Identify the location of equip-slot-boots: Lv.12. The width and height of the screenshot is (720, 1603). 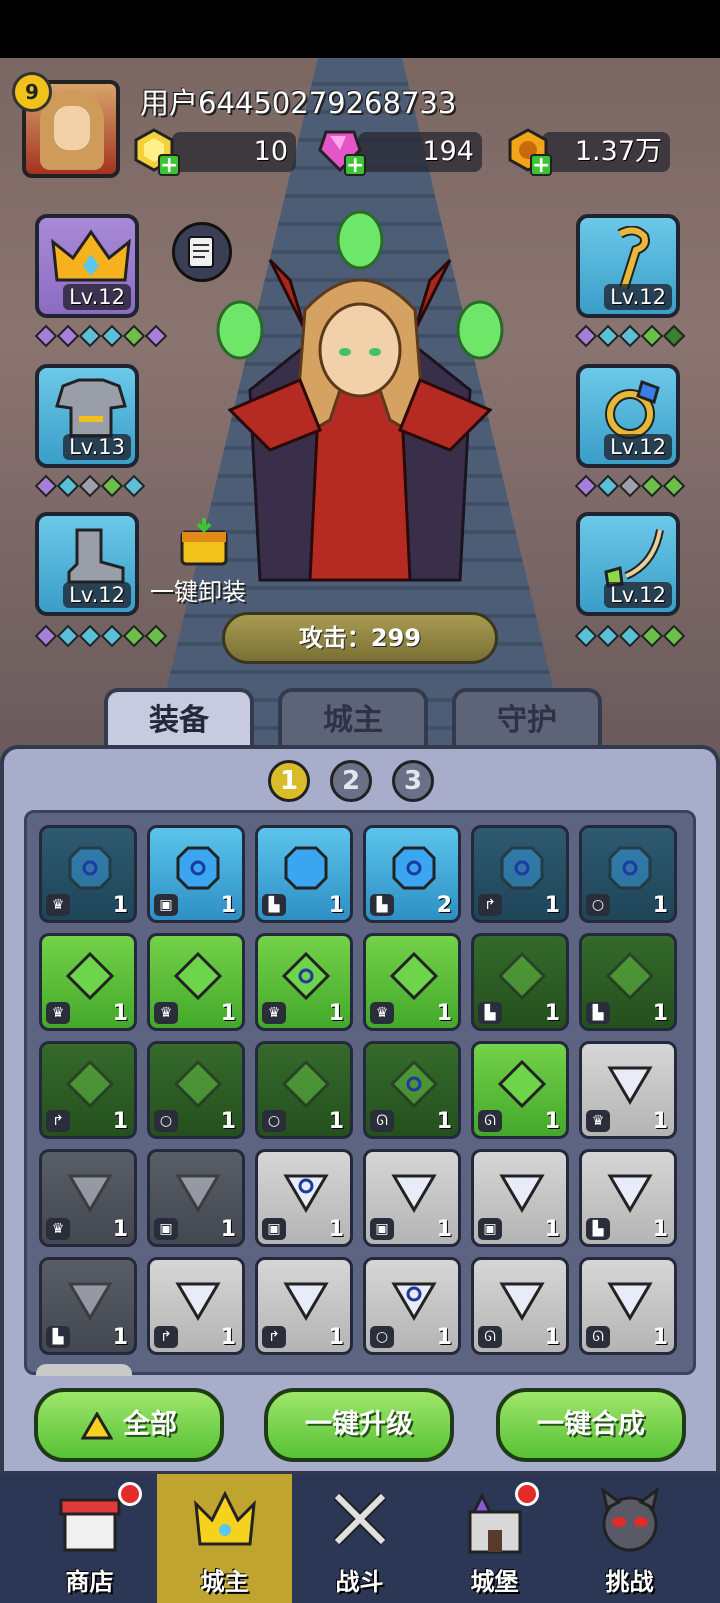
(87, 564).